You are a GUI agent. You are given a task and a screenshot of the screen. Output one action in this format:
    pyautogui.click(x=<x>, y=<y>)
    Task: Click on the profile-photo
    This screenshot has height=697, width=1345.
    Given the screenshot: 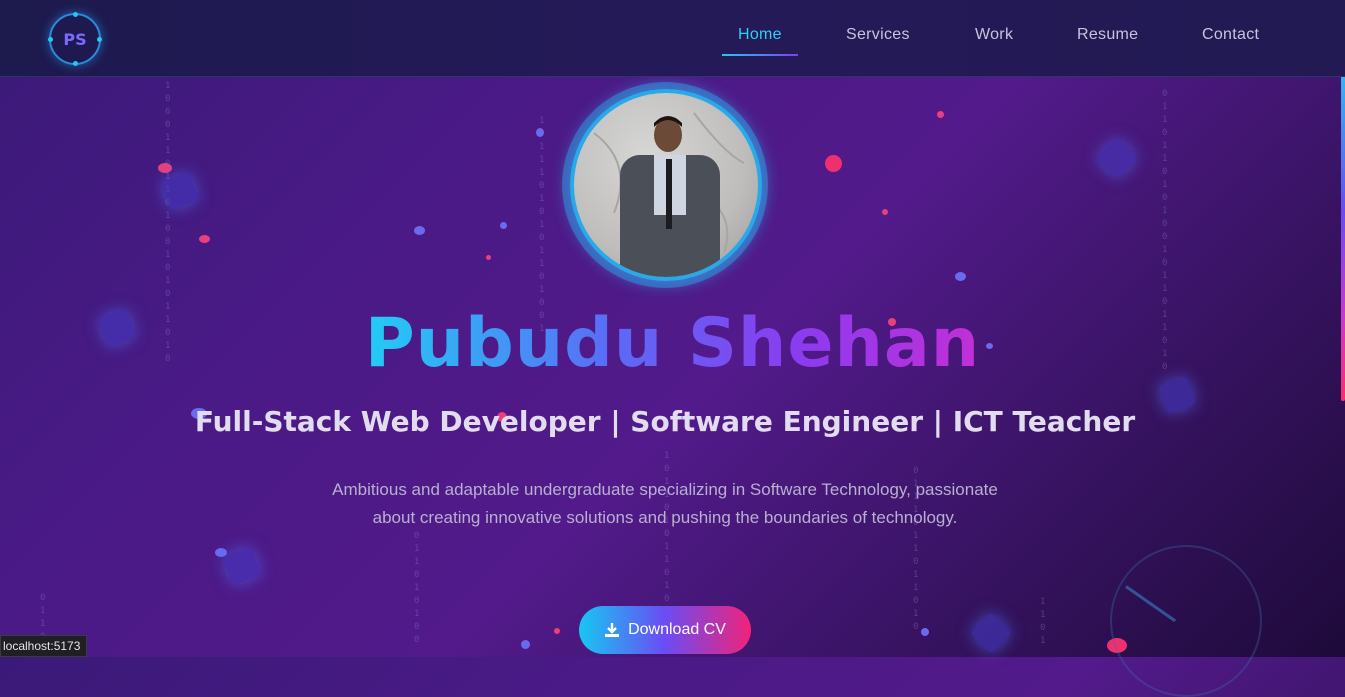 What is the action you would take?
    pyautogui.click(x=666, y=185)
    